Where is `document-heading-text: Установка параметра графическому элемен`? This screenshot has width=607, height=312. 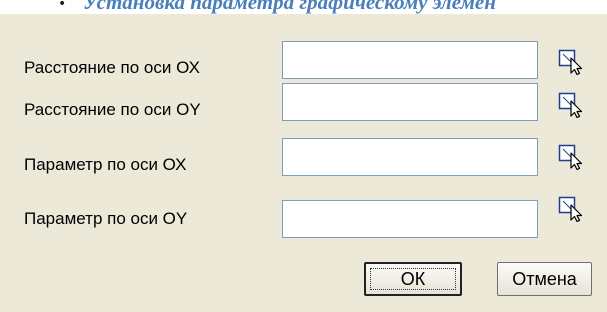 document-heading-text: Установка параметра графическому элемен is located at coordinates (289, 7).